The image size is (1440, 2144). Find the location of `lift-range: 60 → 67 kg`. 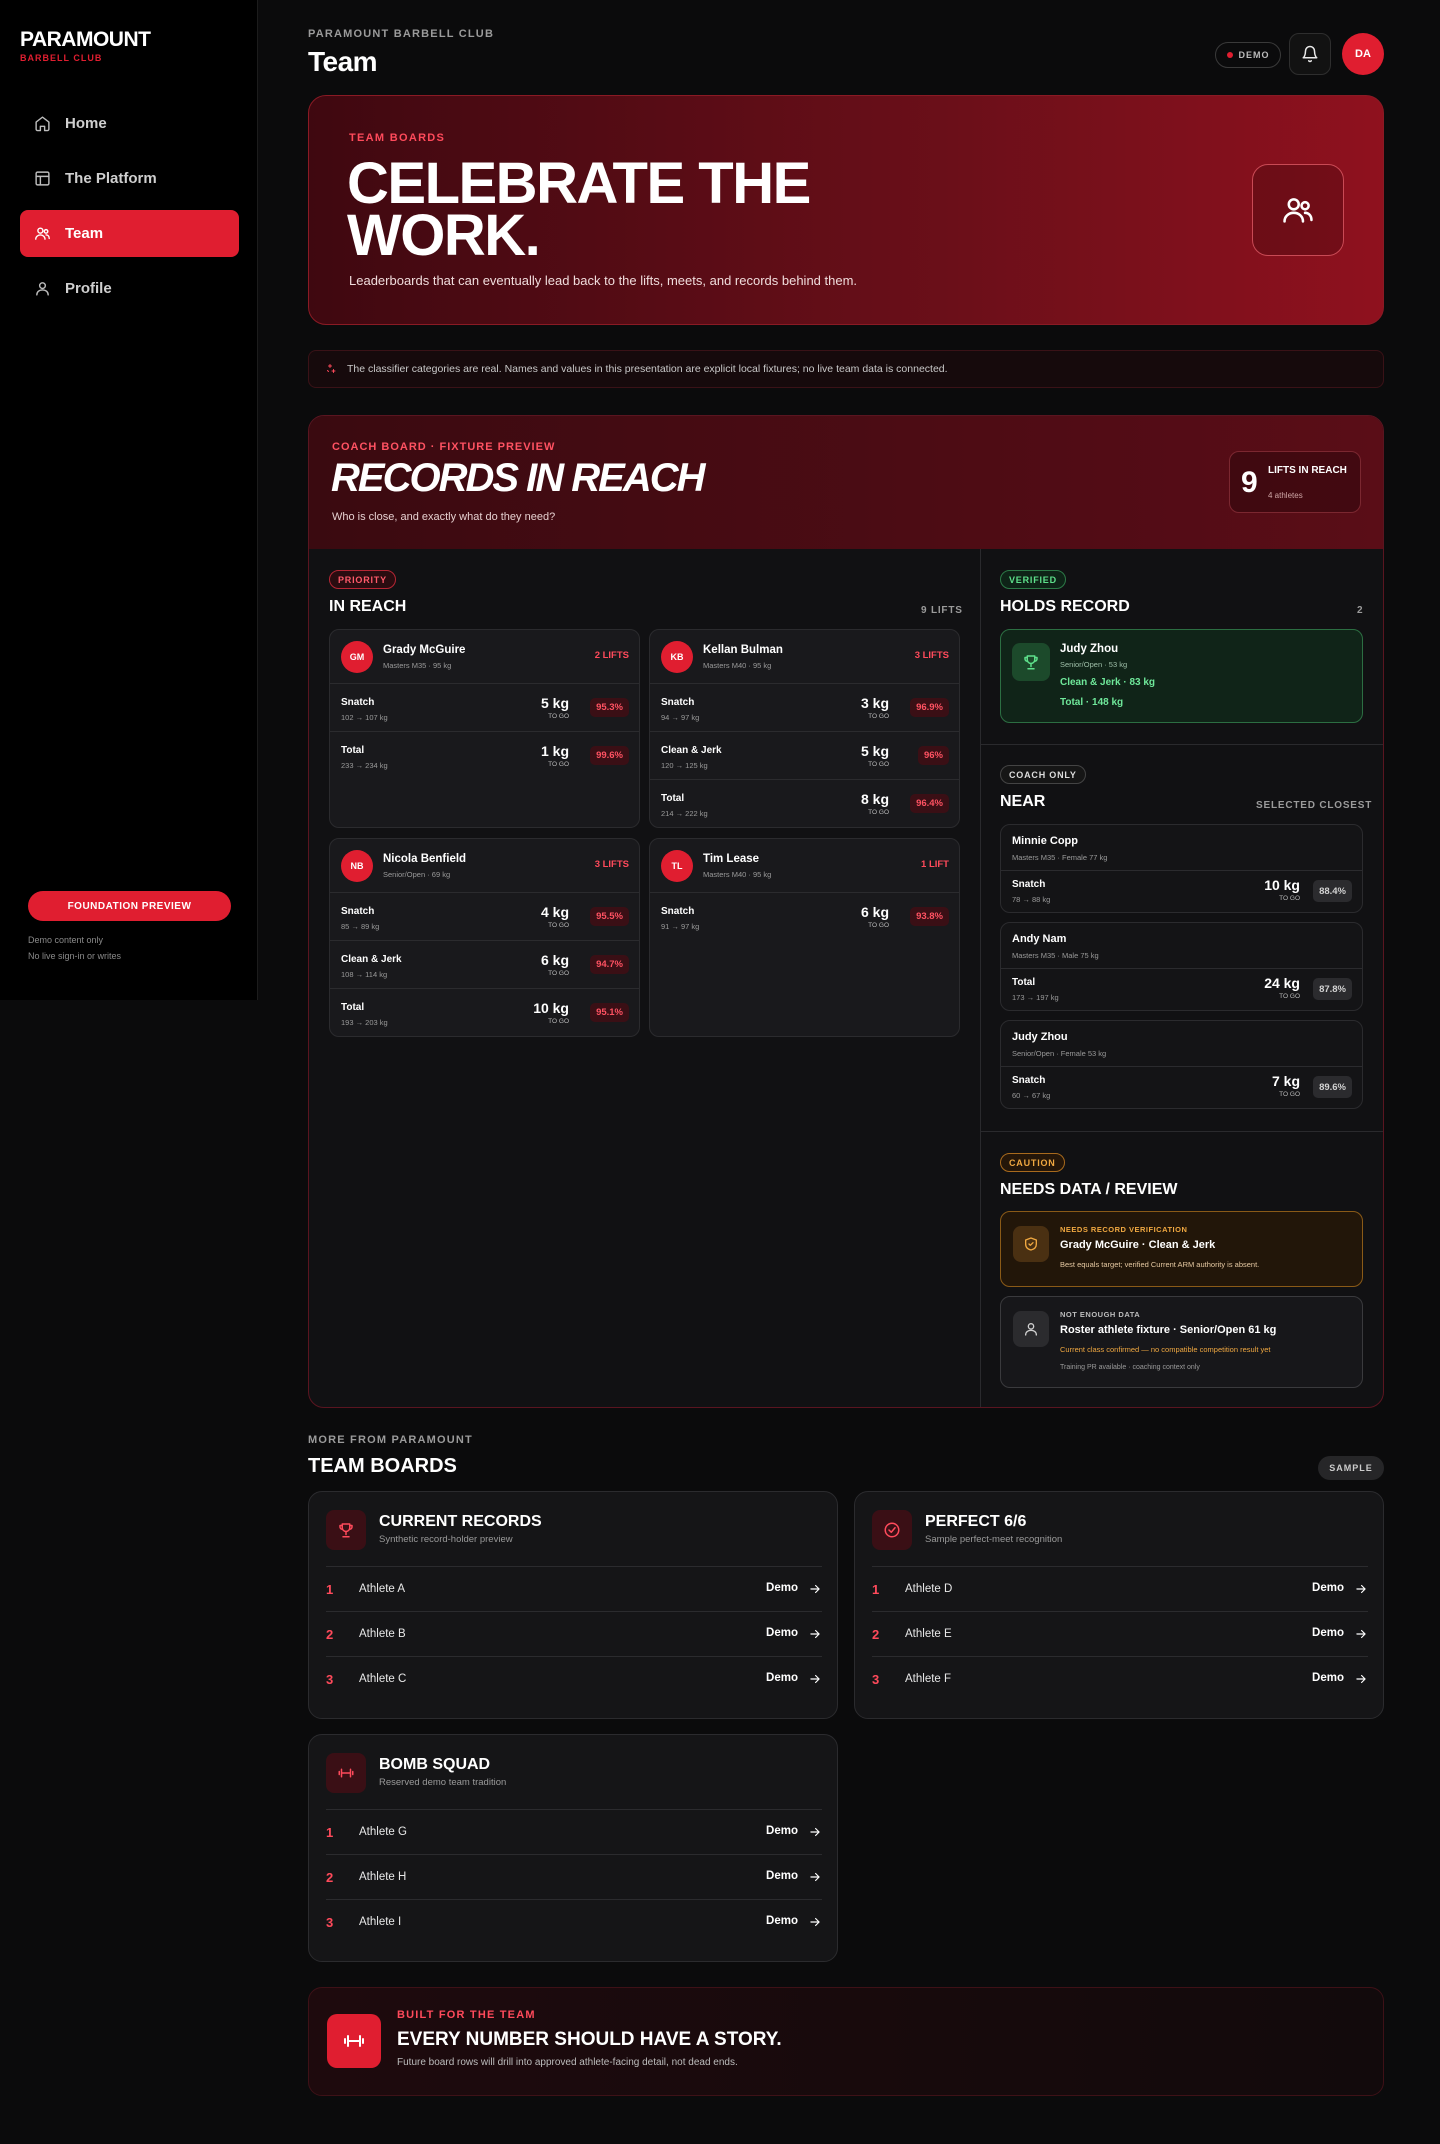

lift-range: 60 → 67 kg is located at coordinates (1031, 1095).